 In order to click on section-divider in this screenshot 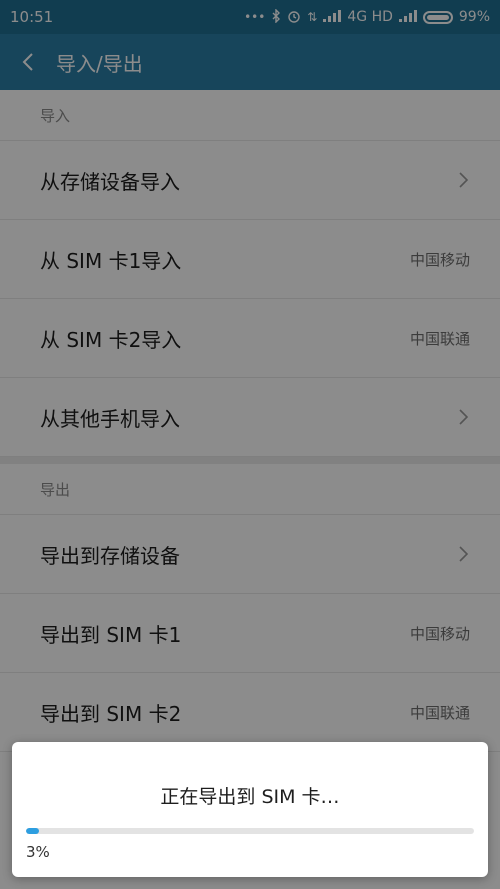, I will do `click(250, 460)`.